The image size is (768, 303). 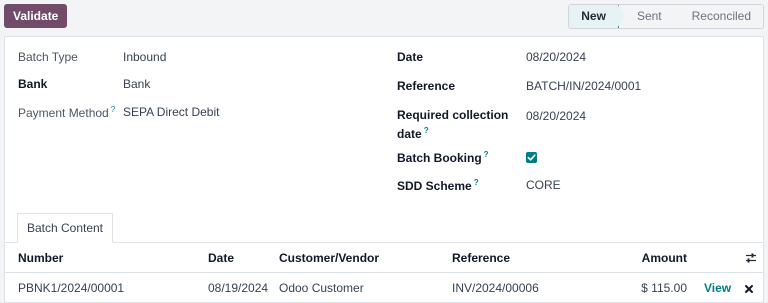 I want to click on batch-type-label: Batch Type, so click(x=48, y=57).